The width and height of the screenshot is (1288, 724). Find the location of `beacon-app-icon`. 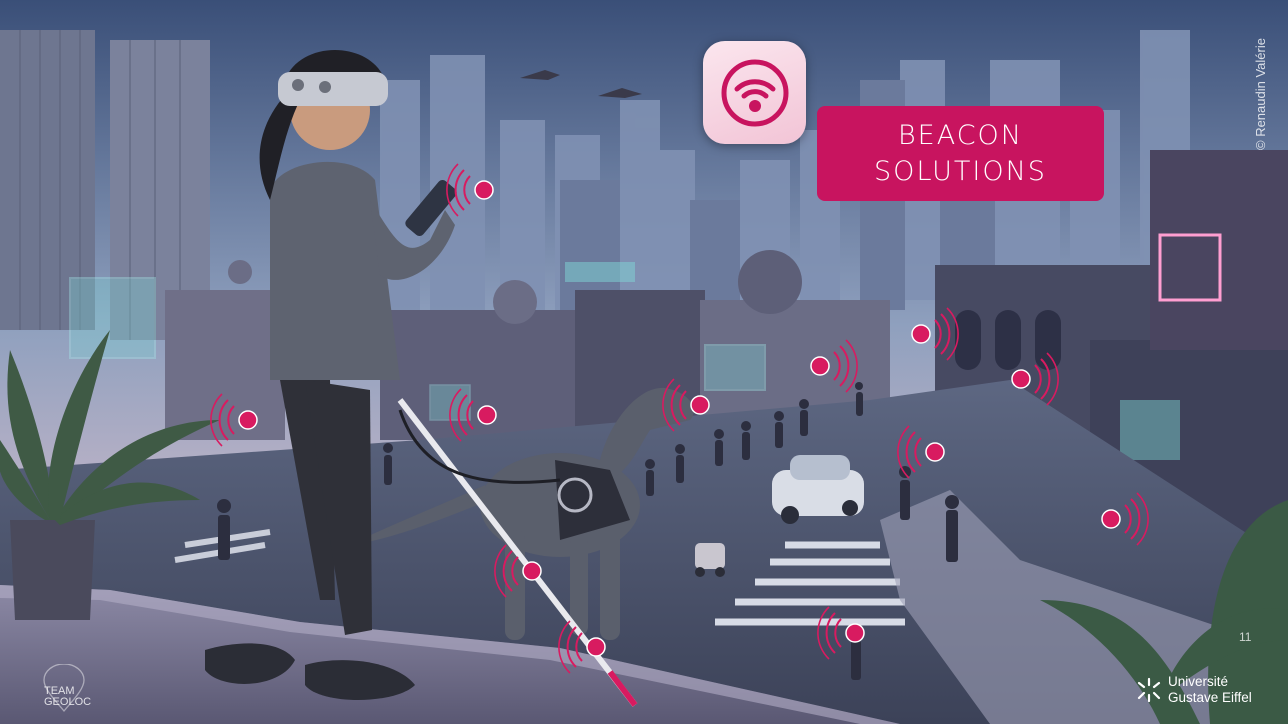

beacon-app-icon is located at coordinates (754, 92).